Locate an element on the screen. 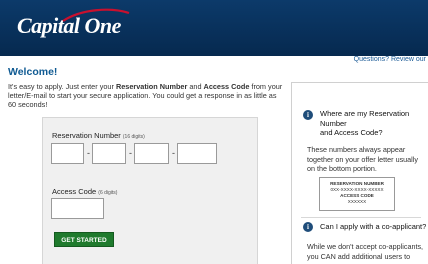 Image resolution: width=428 pixels, height=264 pixels. q1-line1: Where are my Reservation is located at coordinates (365, 113).